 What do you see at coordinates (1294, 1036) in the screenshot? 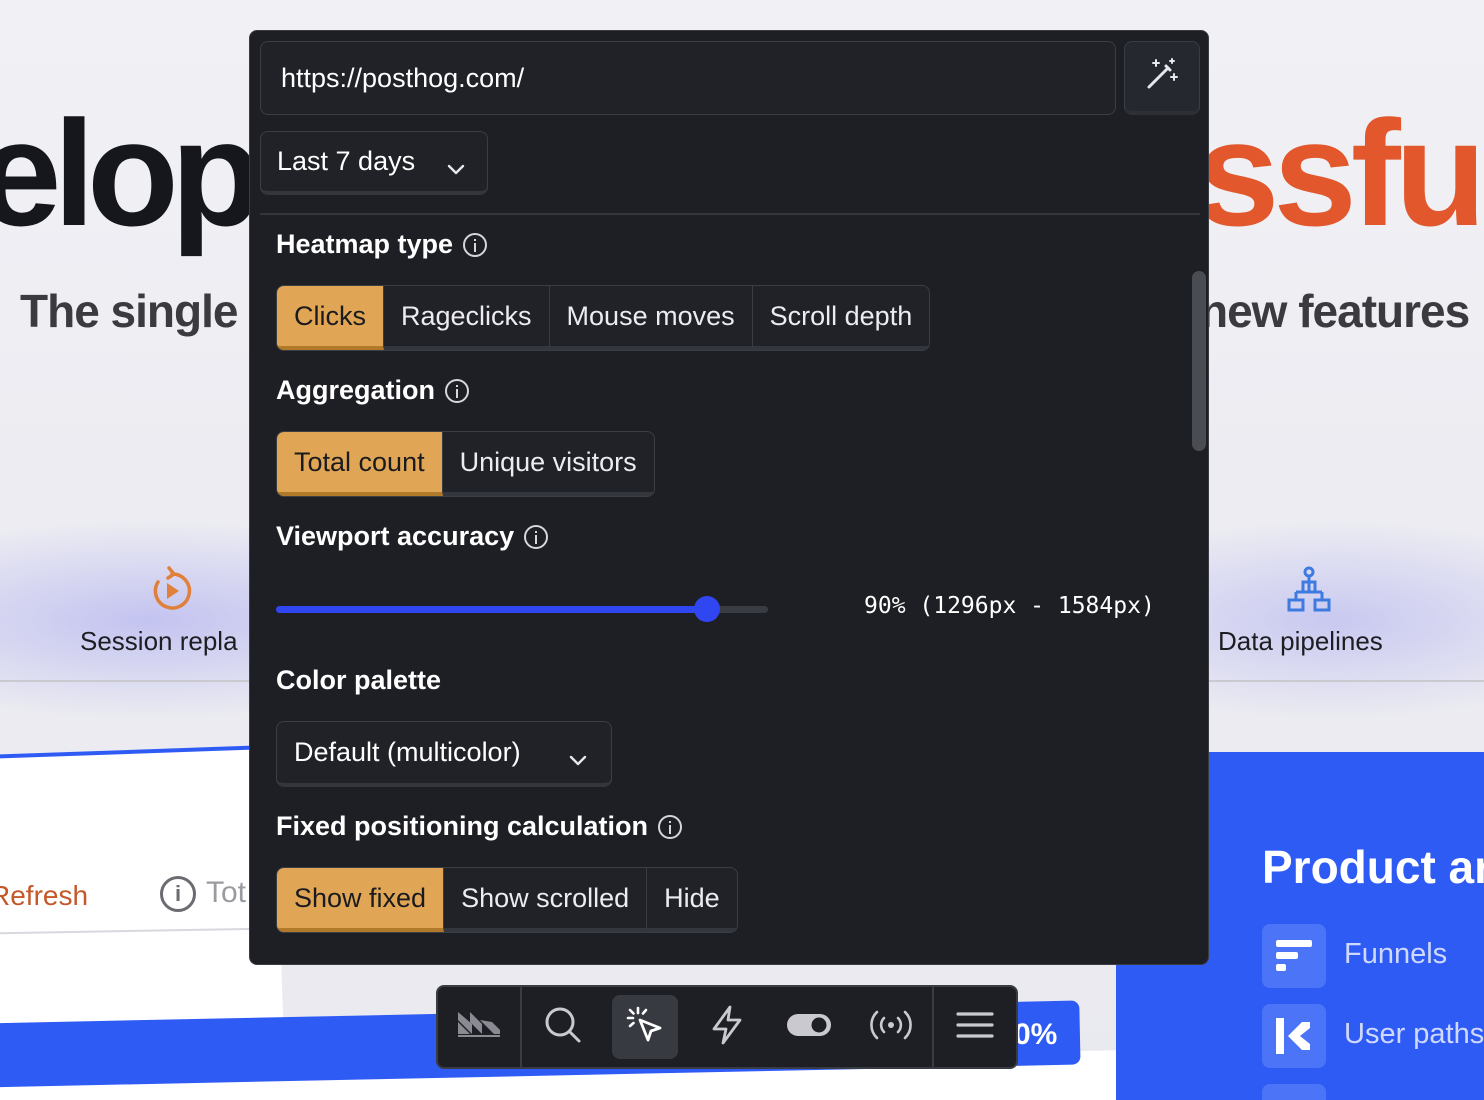
I see `user-paths-icon` at bounding box center [1294, 1036].